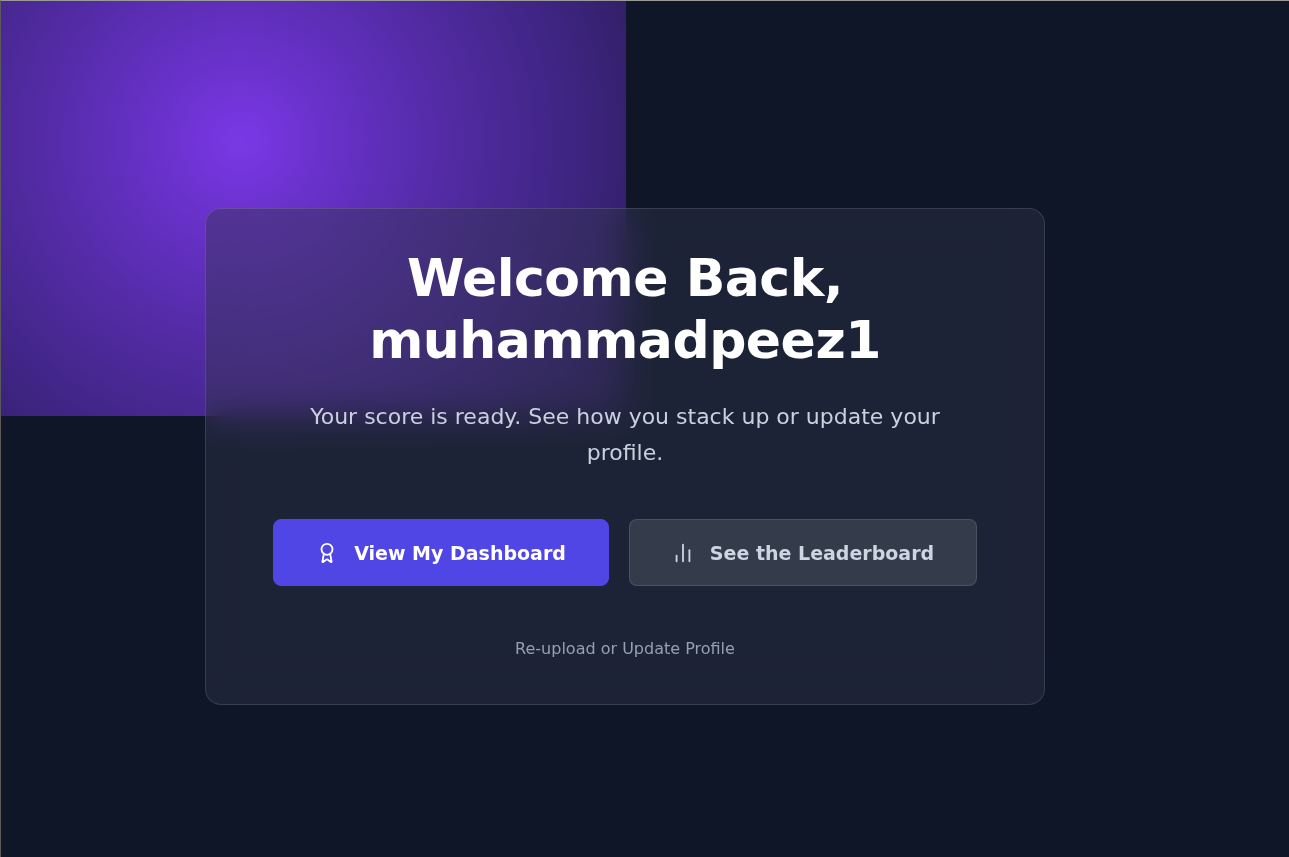 This screenshot has width=1289, height=857. What do you see at coordinates (625, 309) in the screenshot?
I see `welcome-heading: Welcome Back, muhammadpeez1` at bounding box center [625, 309].